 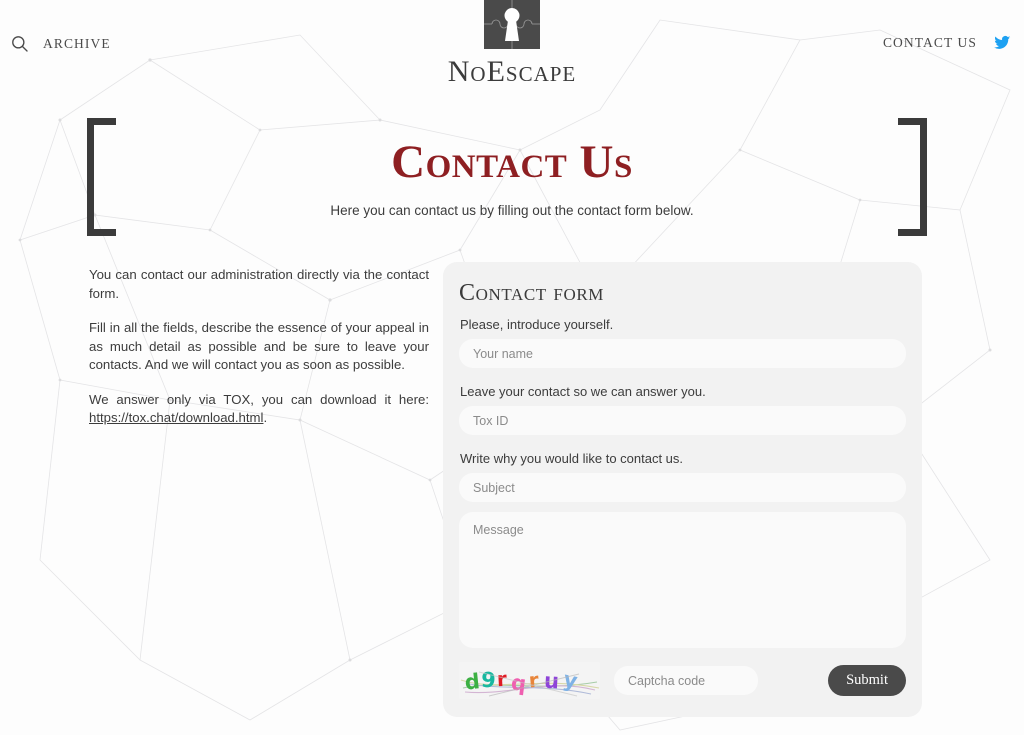 What do you see at coordinates (682, 420) in the screenshot?
I see `tox-id-input` at bounding box center [682, 420].